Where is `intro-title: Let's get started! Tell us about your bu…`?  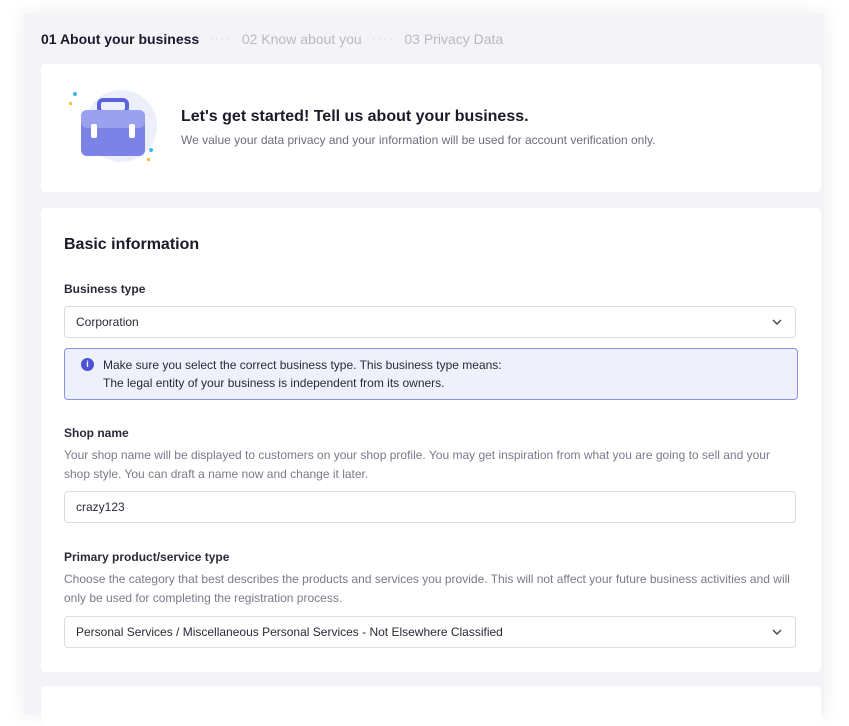
intro-title: Let's get started! Tell us about your bu… is located at coordinates (355, 116).